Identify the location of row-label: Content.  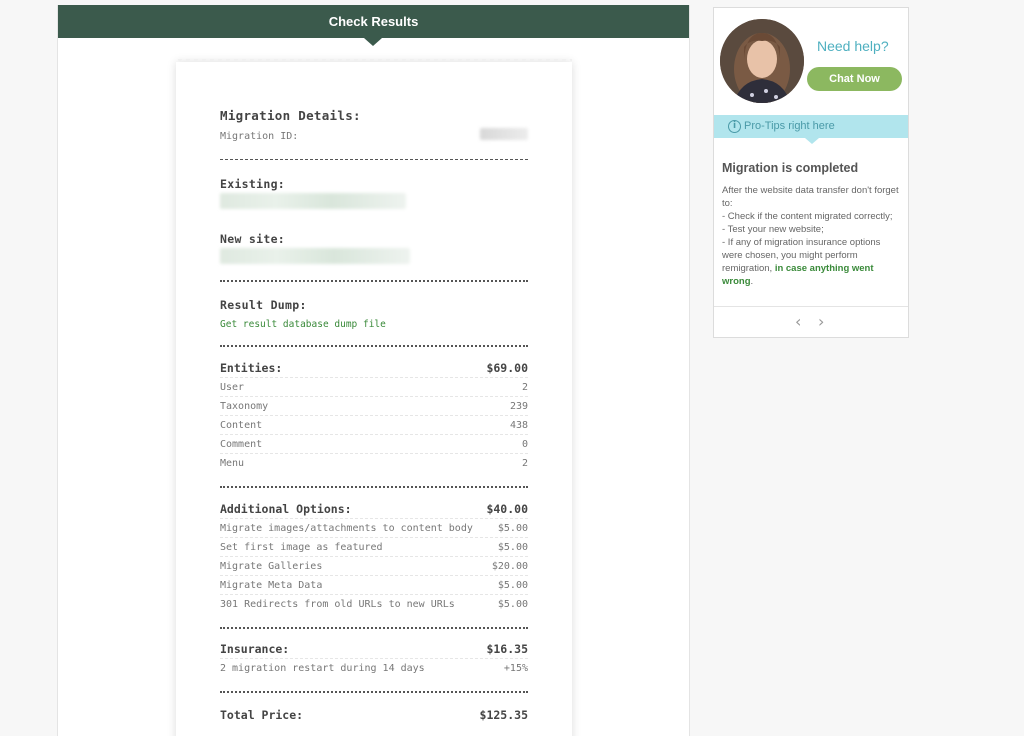
(241, 425).